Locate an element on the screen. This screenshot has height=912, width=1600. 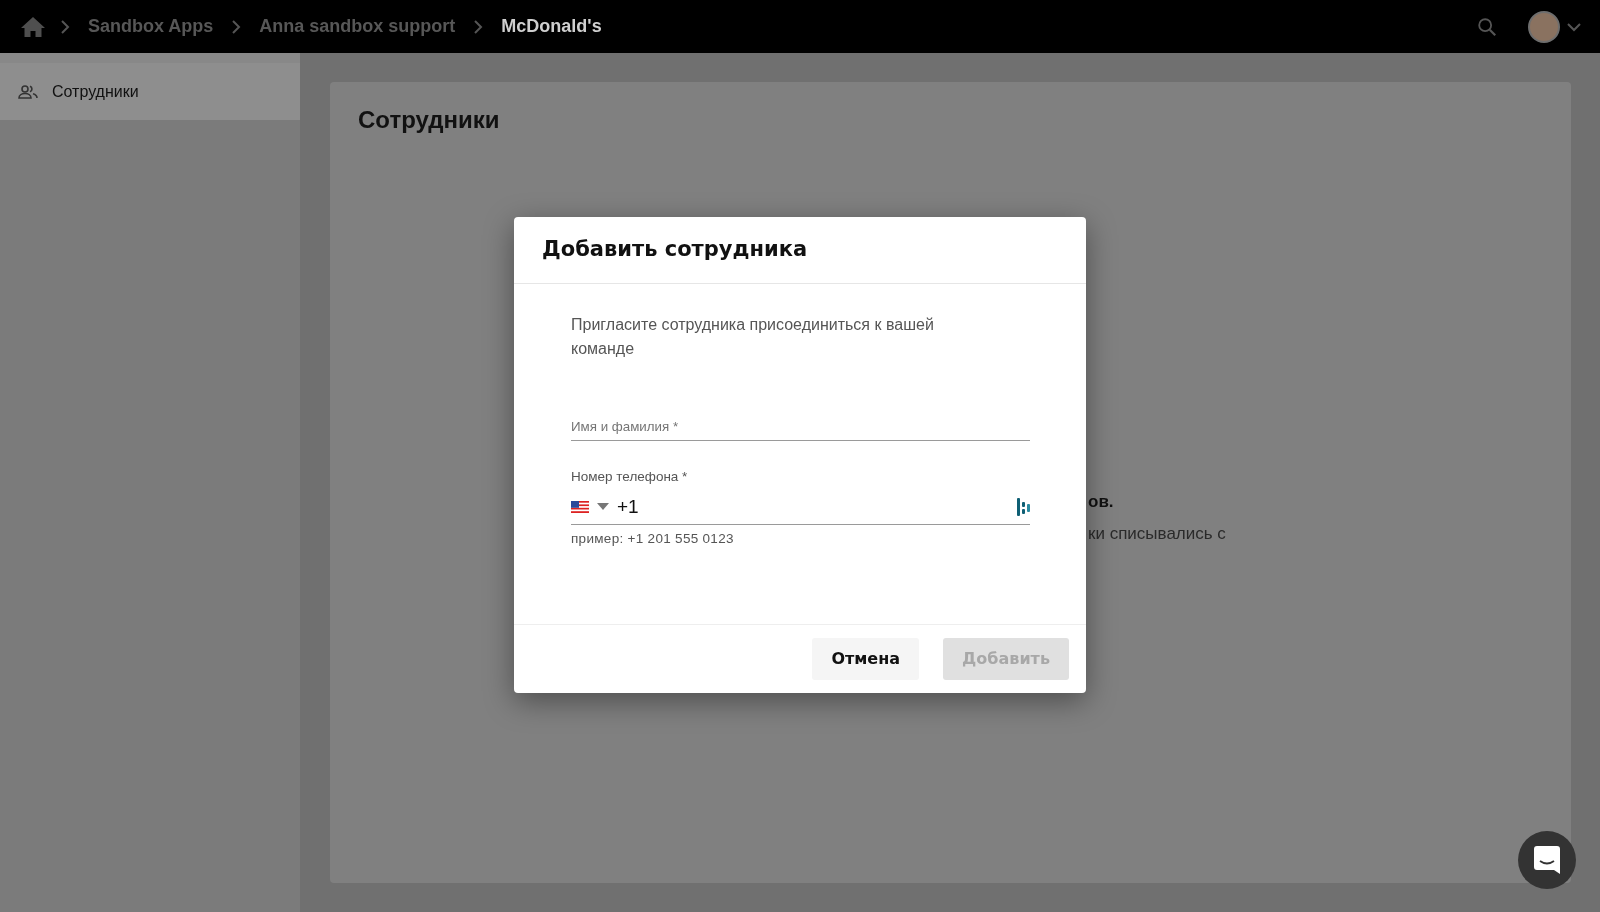
breadcrumb-link: McDonald's is located at coordinates (551, 26).